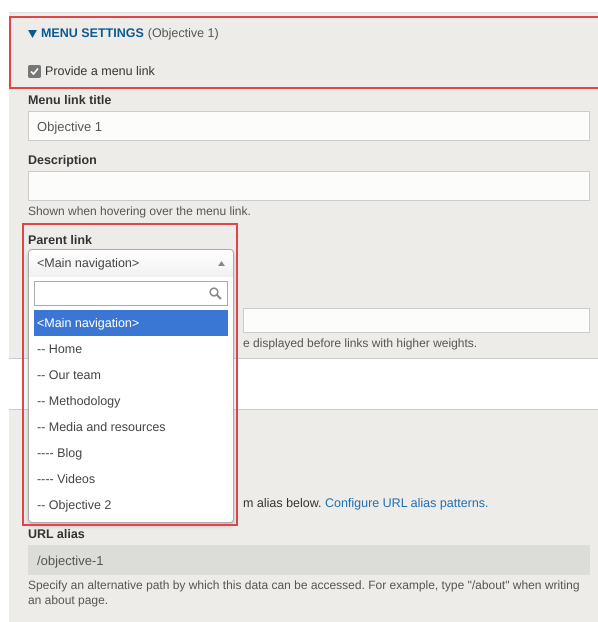 This screenshot has height=622, width=598. Describe the element at coordinates (309, 126) in the screenshot. I see `text-field: Objective 1` at that location.